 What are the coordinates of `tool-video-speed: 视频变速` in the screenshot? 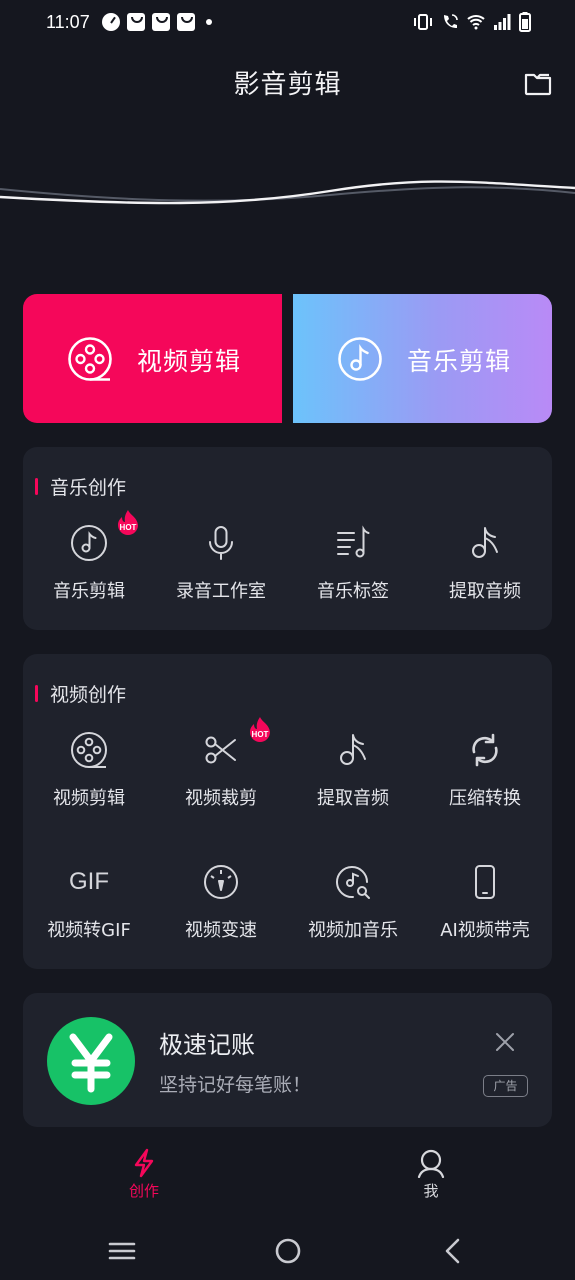 It's located at (221, 902).